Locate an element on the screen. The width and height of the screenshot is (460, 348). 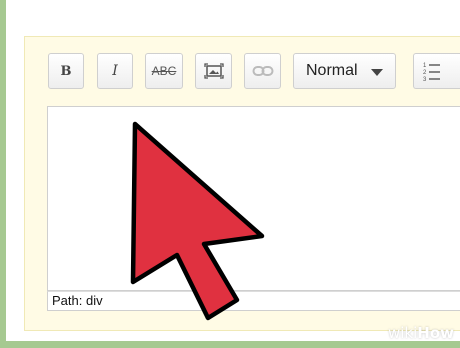
wikihow-watermark: wiki How is located at coordinates (421, 333).